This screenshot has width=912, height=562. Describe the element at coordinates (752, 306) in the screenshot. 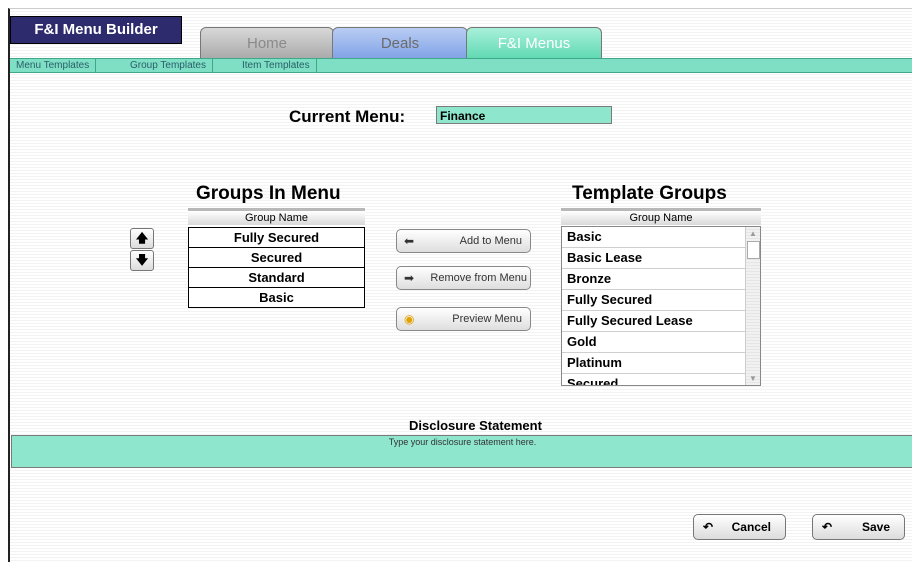

I see `scrollbar: ▲ ▼` at that location.